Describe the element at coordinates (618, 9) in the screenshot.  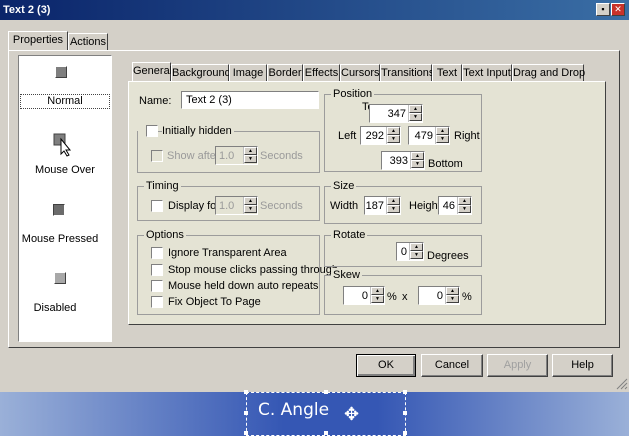
I see `close-icon: ✕` at that location.